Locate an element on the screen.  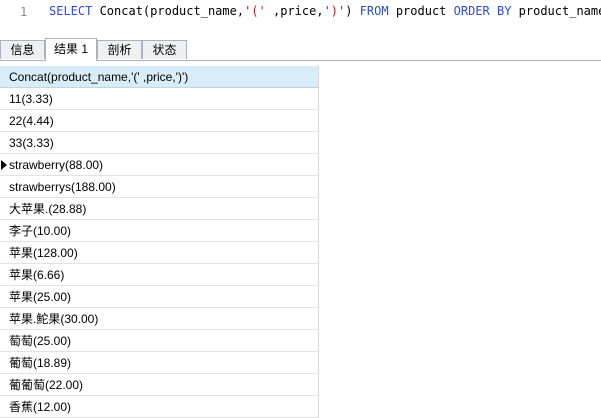
table-row: 11(3.33) is located at coordinates (159, 99).